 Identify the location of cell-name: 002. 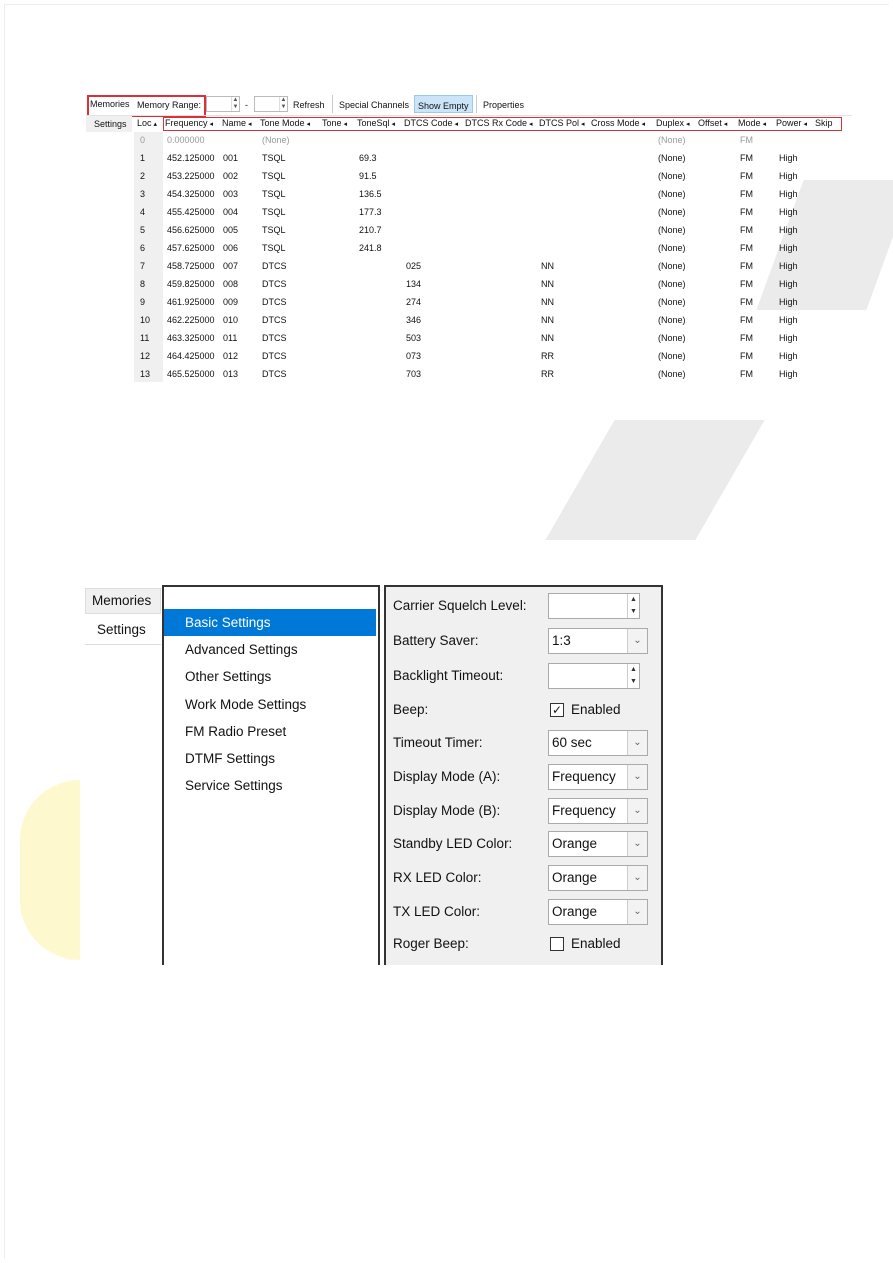
(231, 176).